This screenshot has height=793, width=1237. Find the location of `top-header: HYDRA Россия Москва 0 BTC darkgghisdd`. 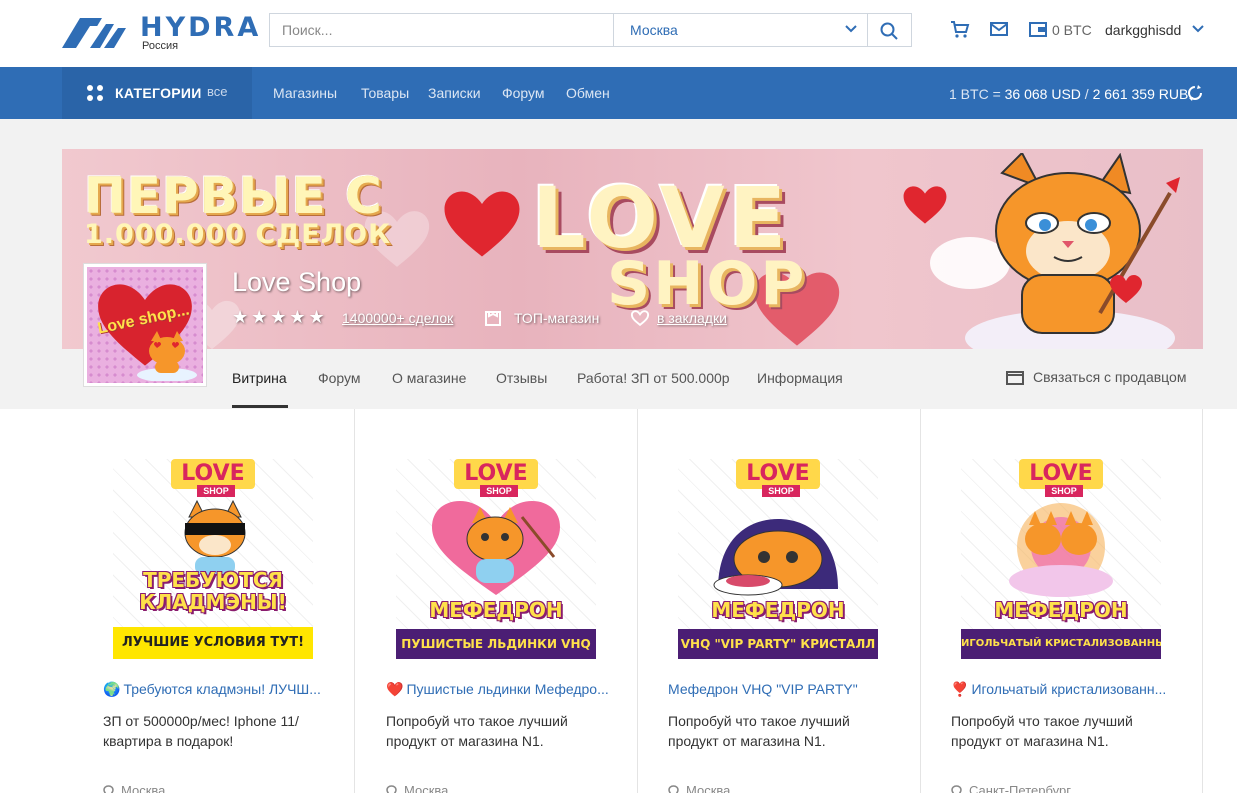

top-header: HYDRA Россия Москва 0 BTC darkgghisdd is located at coordinates (618, 33).